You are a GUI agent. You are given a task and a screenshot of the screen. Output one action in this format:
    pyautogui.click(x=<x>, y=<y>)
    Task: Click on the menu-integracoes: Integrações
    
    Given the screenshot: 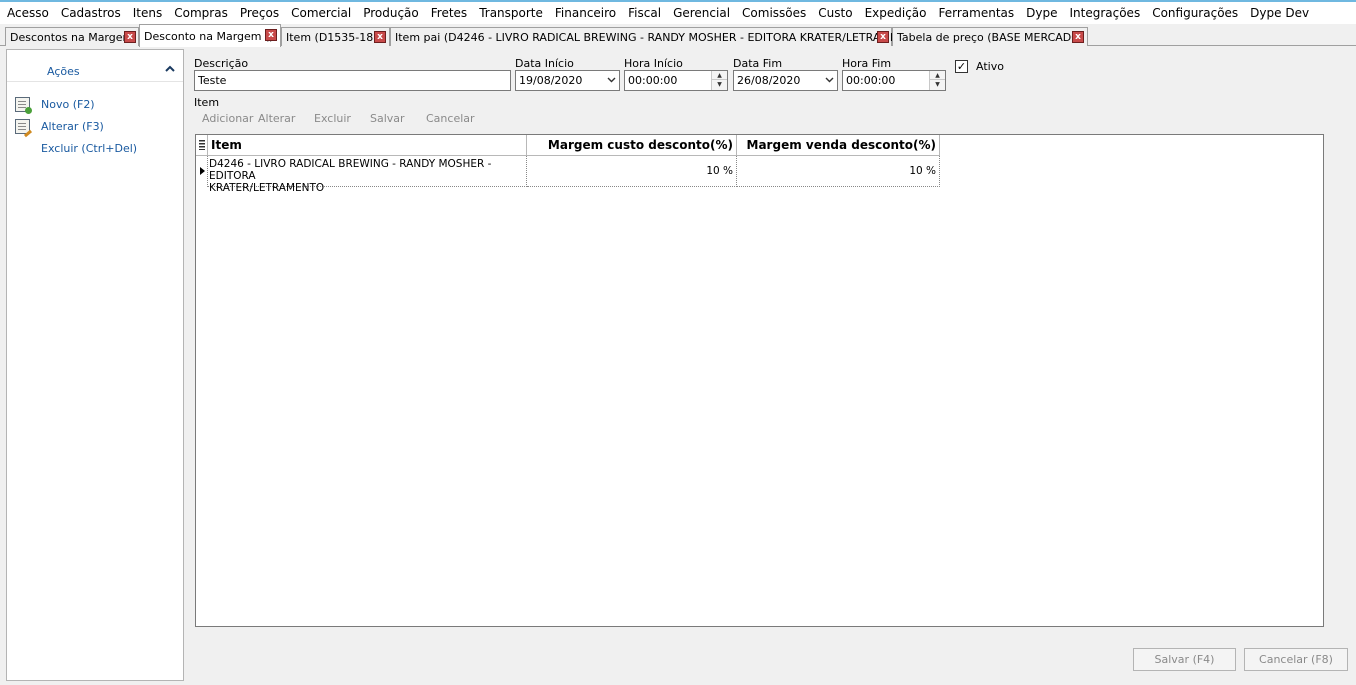 What is the action you would take?
    pyautogui.click(x=1104, y=13)
    